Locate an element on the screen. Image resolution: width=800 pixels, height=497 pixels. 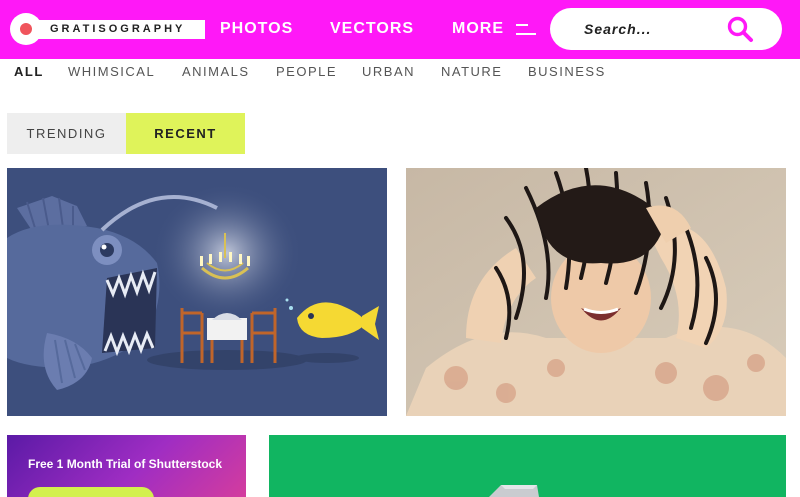
promo-text: Free 1 Month Trial of Shutterstock is located at coordinates (125, 464).